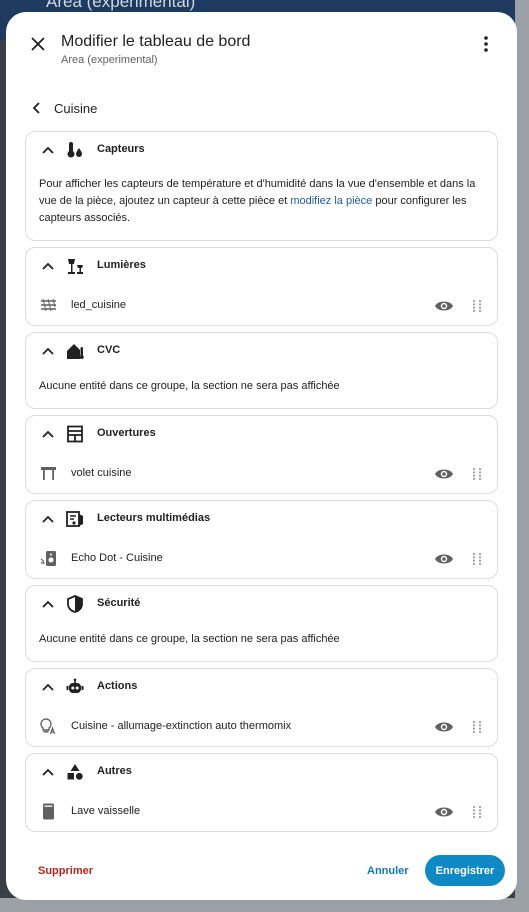  Describe the element at coordinates (74, 519) in the screenshot. I see `multimedia-icon` at that location.